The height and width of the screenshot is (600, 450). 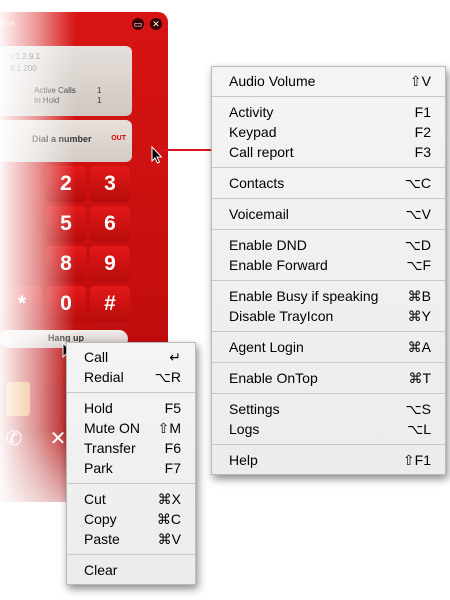 I want to click on key-hash: #, so click(x=110, y=304).